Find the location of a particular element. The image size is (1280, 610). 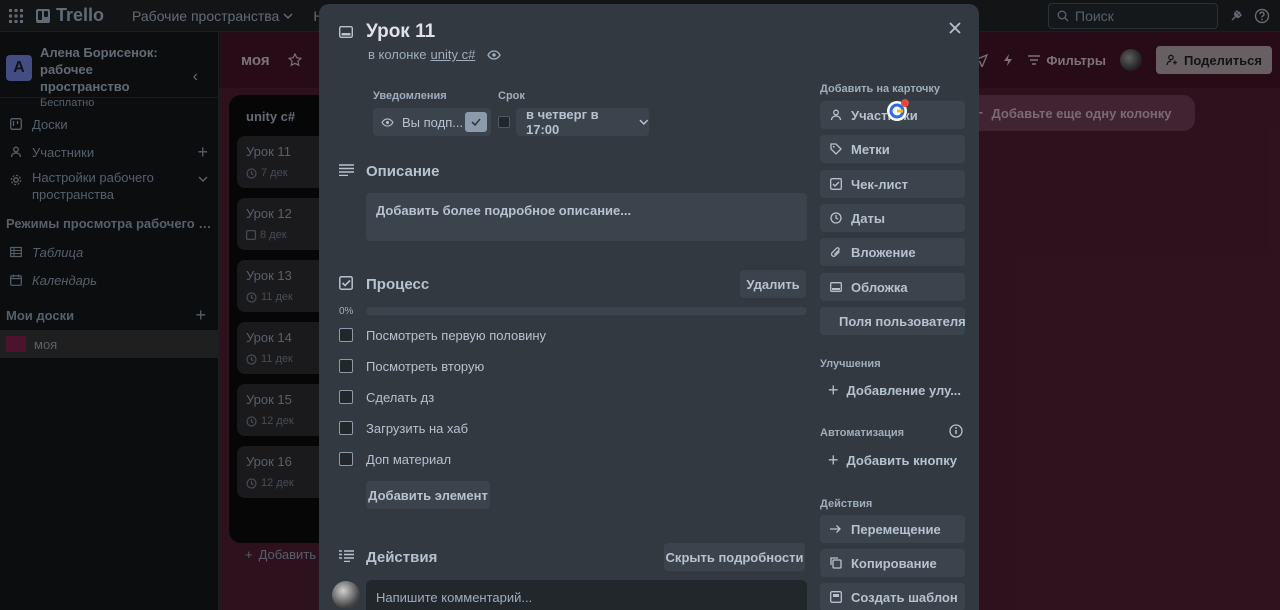

attachment-label: Вложение is located at coordinates (883, 252).